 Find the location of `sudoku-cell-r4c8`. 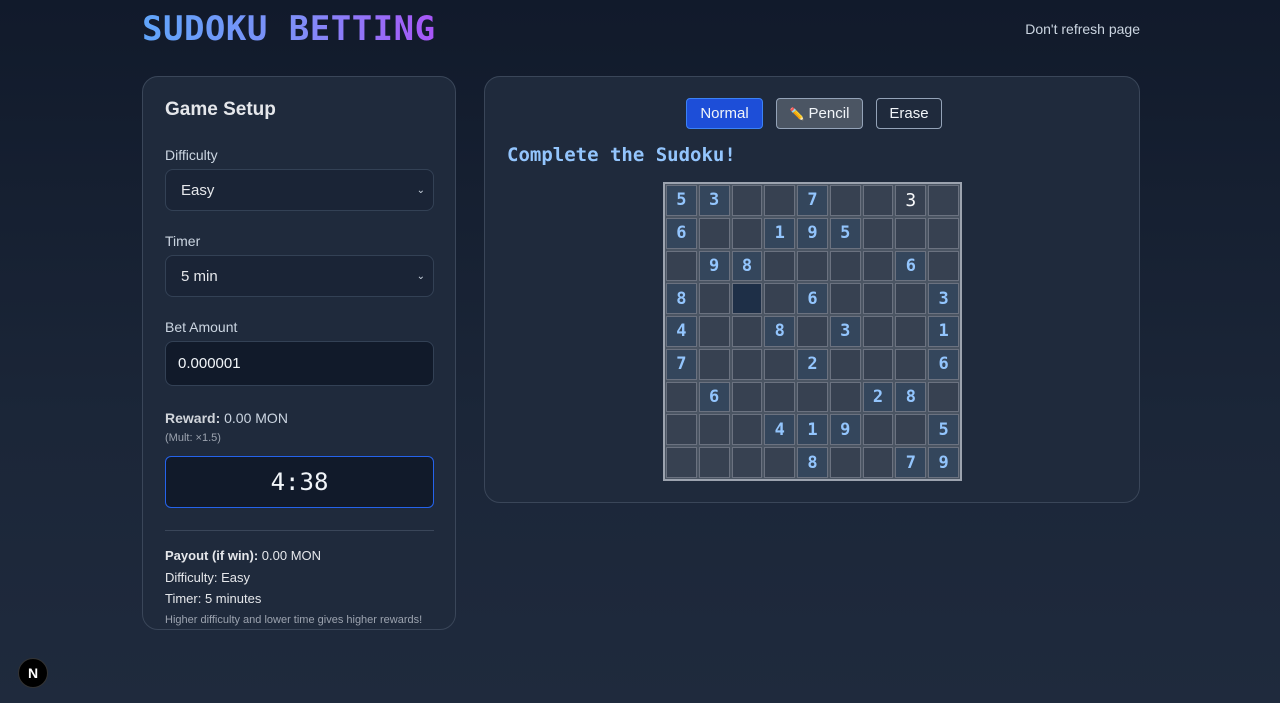

sudoku-cell-r4c8 is located at coordinates (911, 299).